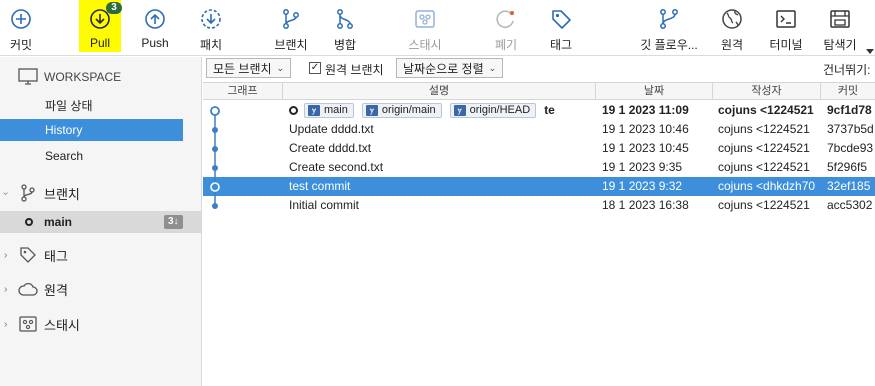 The height and width of the screenshot is (386, 875). I want to click on commit-date: 18 1 2023 16:38, so click(645, 205).